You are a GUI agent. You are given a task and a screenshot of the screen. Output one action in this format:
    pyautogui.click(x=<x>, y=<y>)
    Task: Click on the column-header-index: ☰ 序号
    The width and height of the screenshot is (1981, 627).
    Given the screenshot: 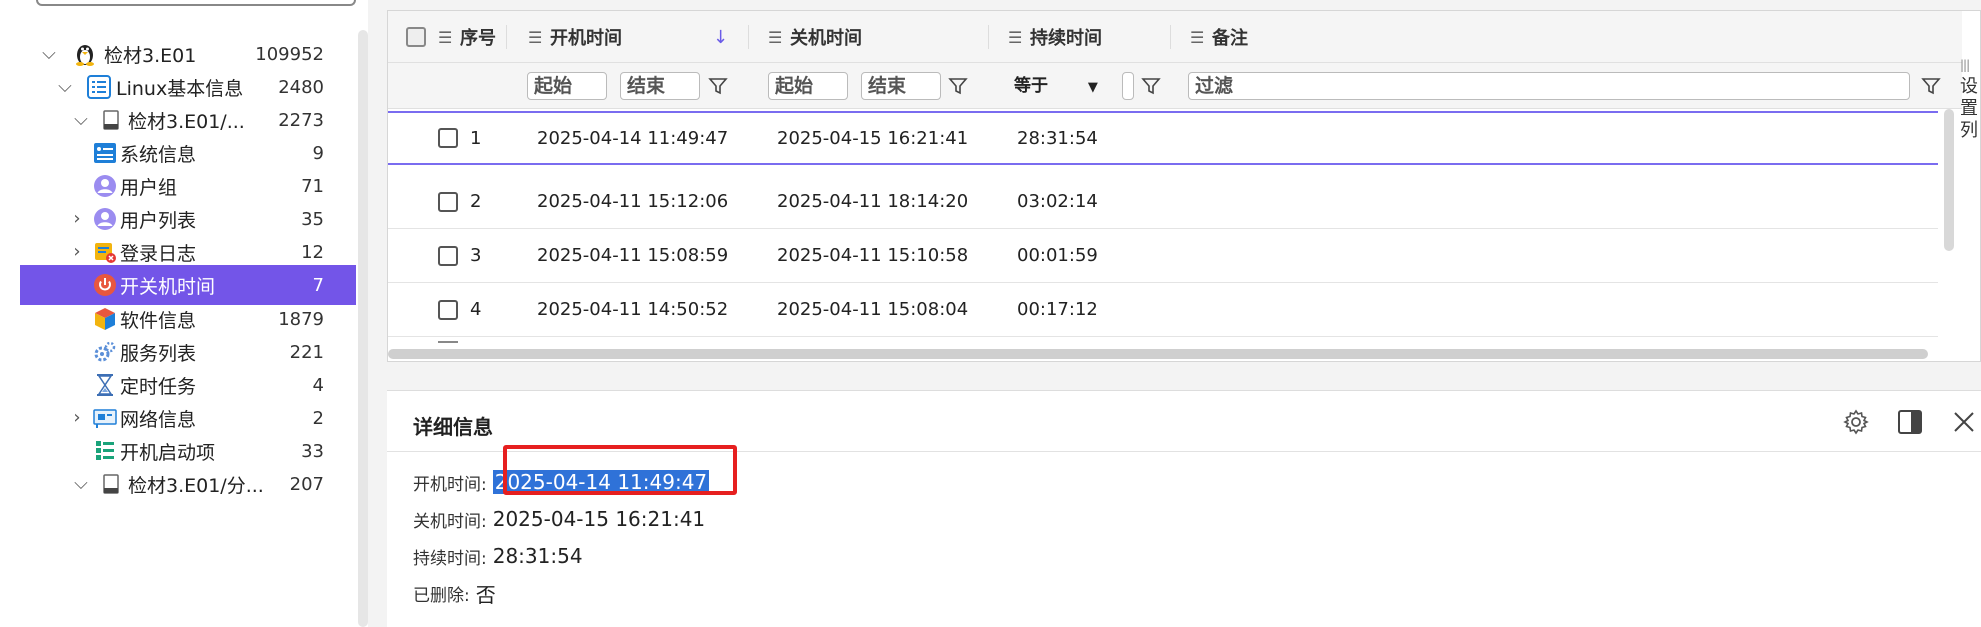 What is the action you would take?
    pyautogui.click(x=467, y=37)
    